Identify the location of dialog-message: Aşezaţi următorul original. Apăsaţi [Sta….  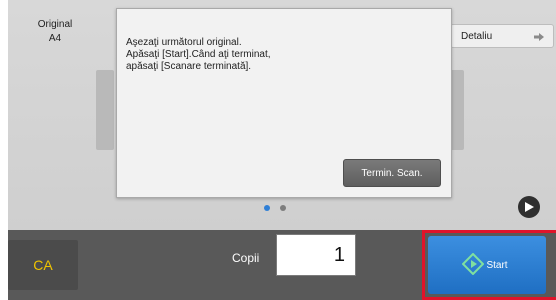
(276, 55).